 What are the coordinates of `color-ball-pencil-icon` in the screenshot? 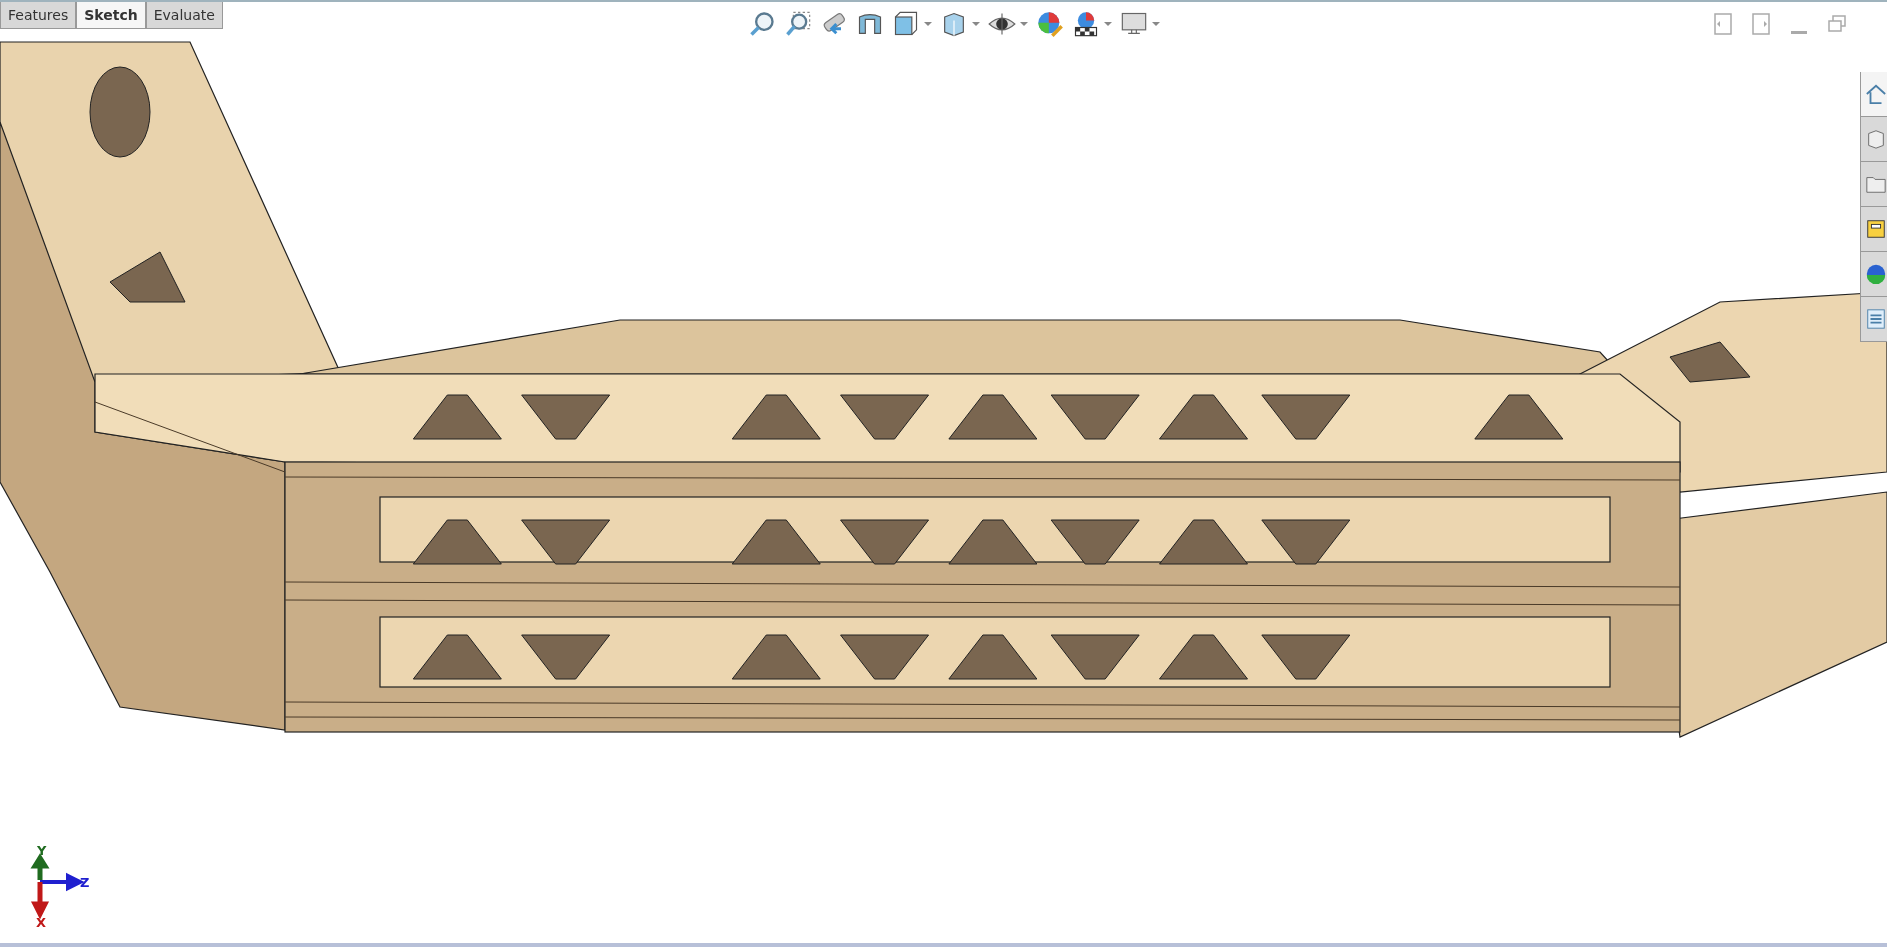 It's located at (1049, 24).